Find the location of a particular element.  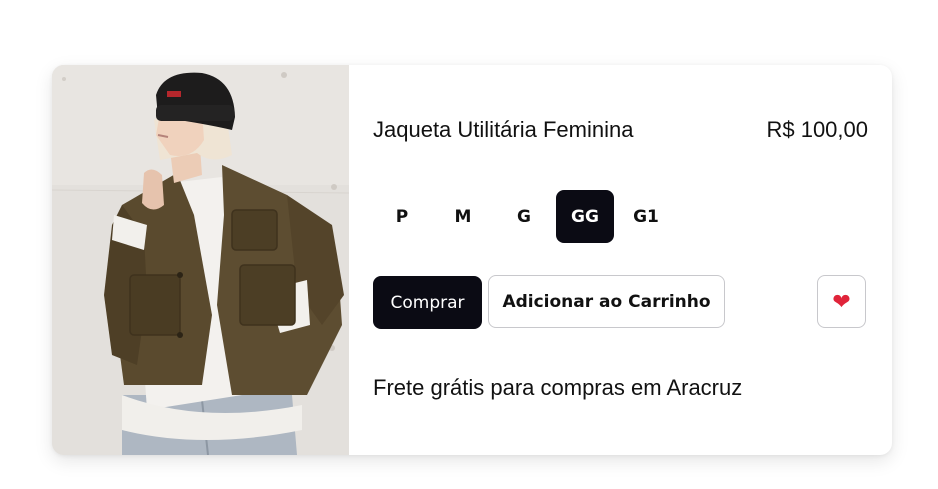

product-price: R$ 100,00 is located at coordinates (817, 129).